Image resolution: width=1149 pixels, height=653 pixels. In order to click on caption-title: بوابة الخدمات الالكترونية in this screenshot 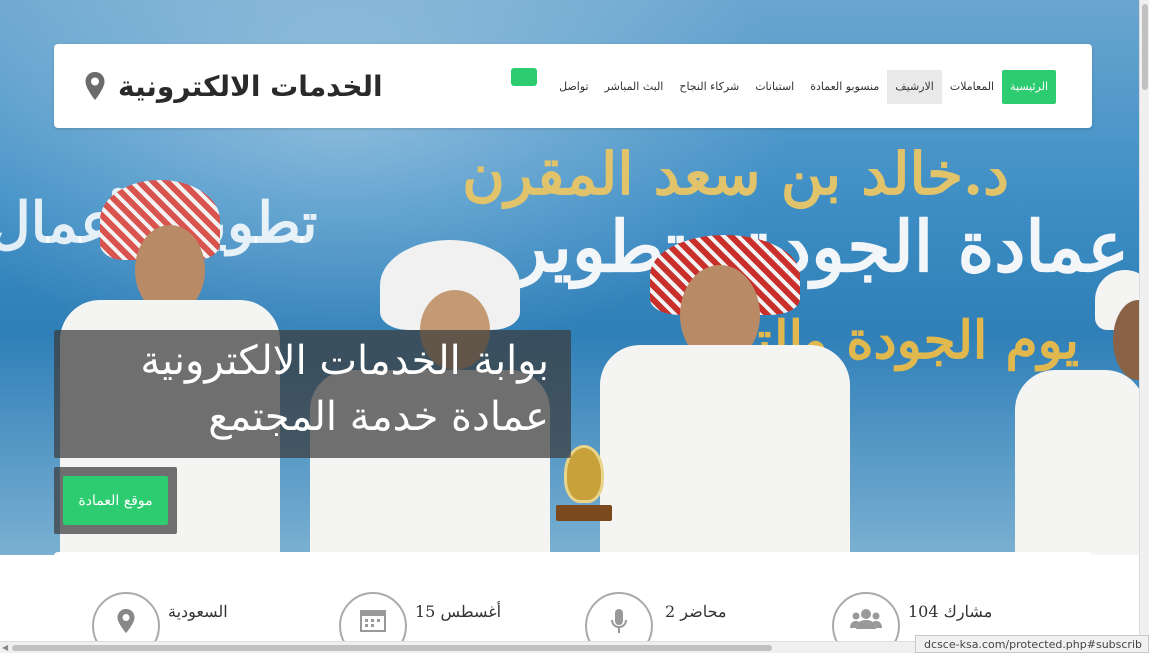, I will do `click(344, 361)`.